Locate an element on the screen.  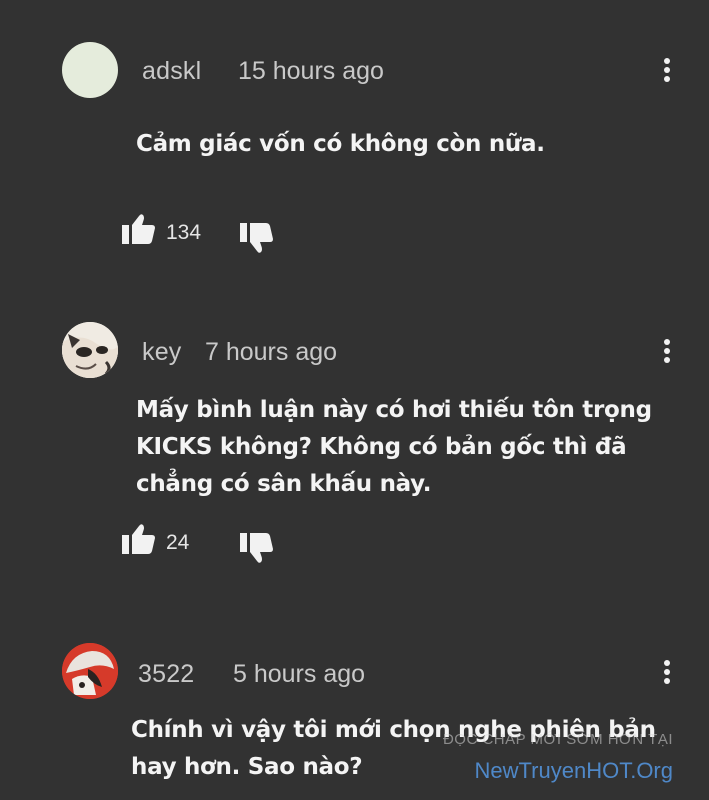
watermark-caption: ĐỌC CHAP MỚI SỚM HƠN TẠI is located at coordinates (557, 739).